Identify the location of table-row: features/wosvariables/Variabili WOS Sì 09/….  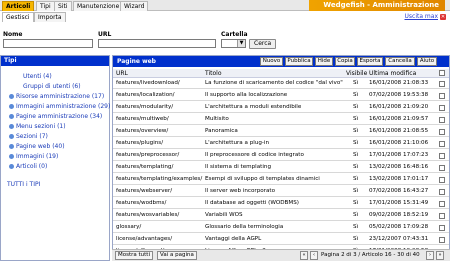
(281, 216).